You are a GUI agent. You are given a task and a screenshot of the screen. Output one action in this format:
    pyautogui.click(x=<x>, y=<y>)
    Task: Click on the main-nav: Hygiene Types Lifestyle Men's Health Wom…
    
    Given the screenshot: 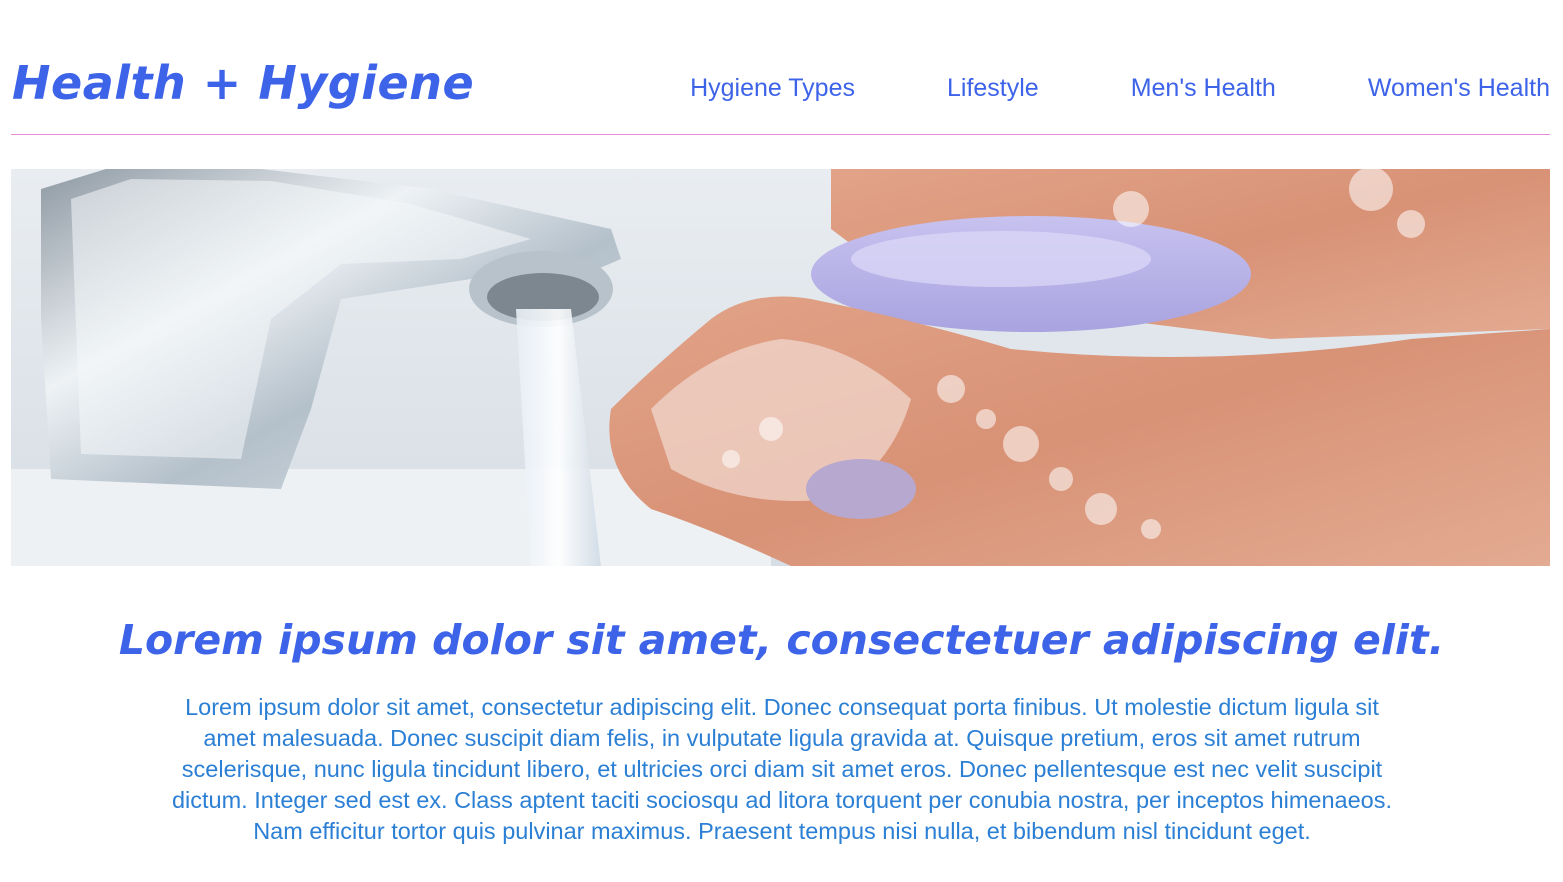 What is the action you would take?
    pyautogui.click(x=1120, y=88)
    